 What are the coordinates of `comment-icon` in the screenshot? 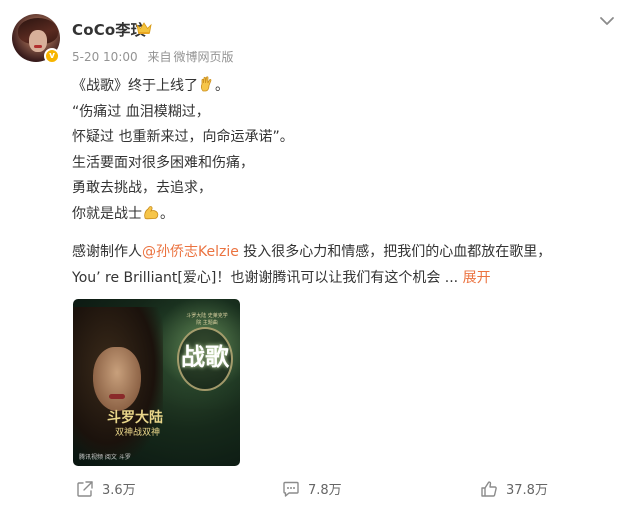 It's located at (291, 489).